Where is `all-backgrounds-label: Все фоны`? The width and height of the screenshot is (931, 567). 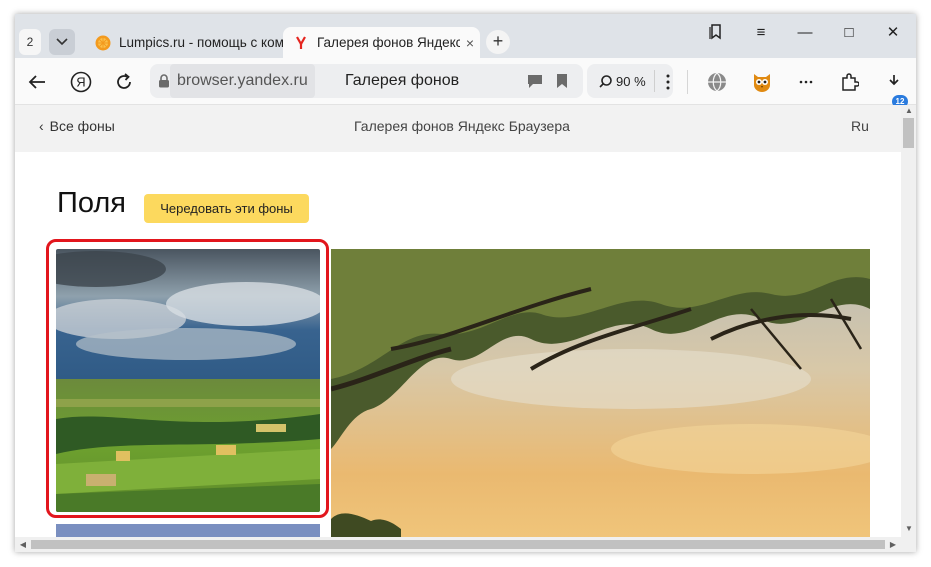 all-backgrounds-label: Все фоны is located at coordinates (82, 126).